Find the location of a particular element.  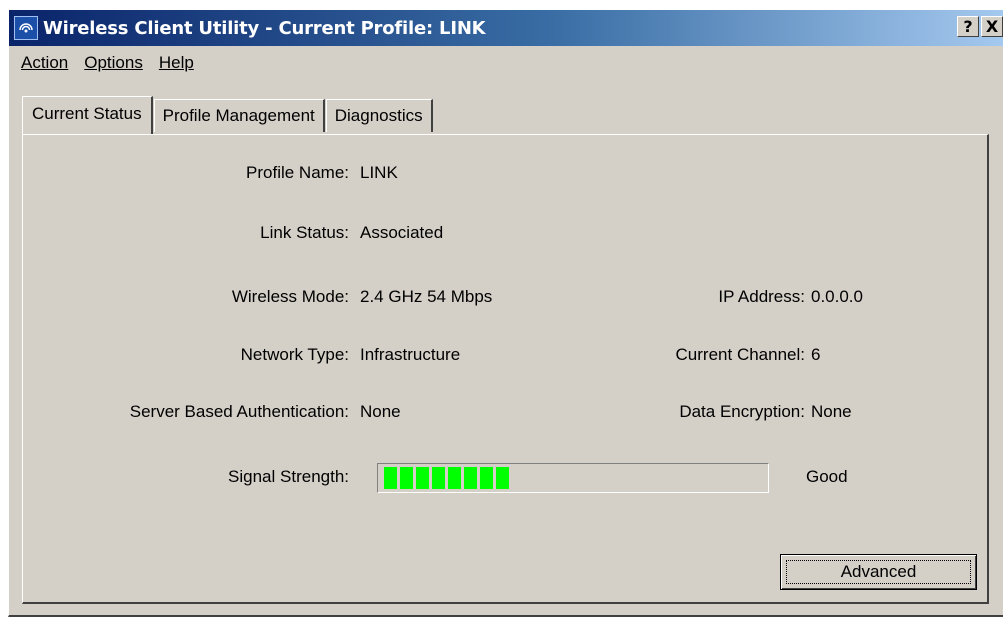

focus-rect is located at coordinates (878, 572).